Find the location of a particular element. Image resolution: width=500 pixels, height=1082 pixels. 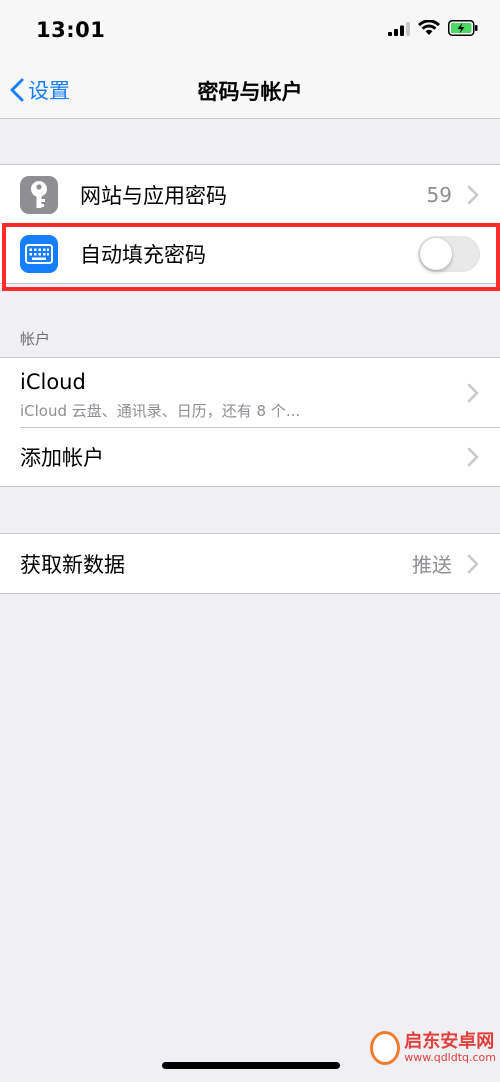

key-icon is located at coordinates (39, 194).